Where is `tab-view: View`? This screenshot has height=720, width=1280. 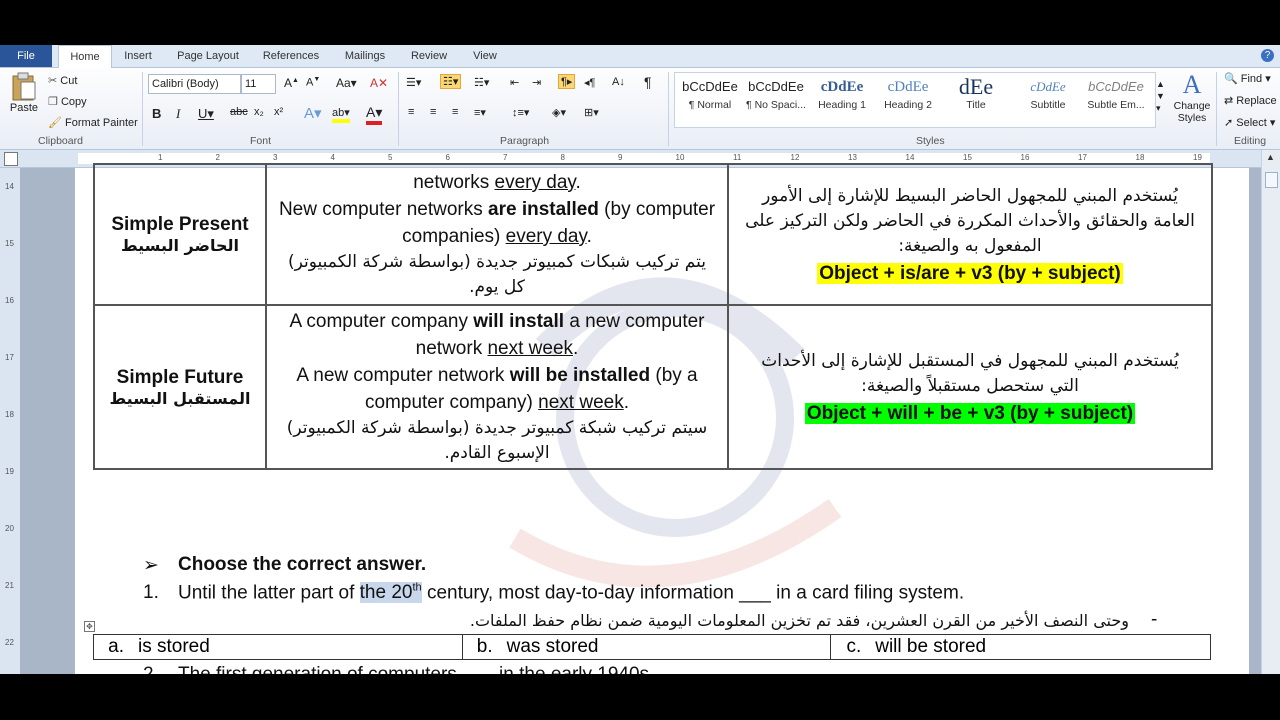 tab-view: View is located at coordinates (485, 56).